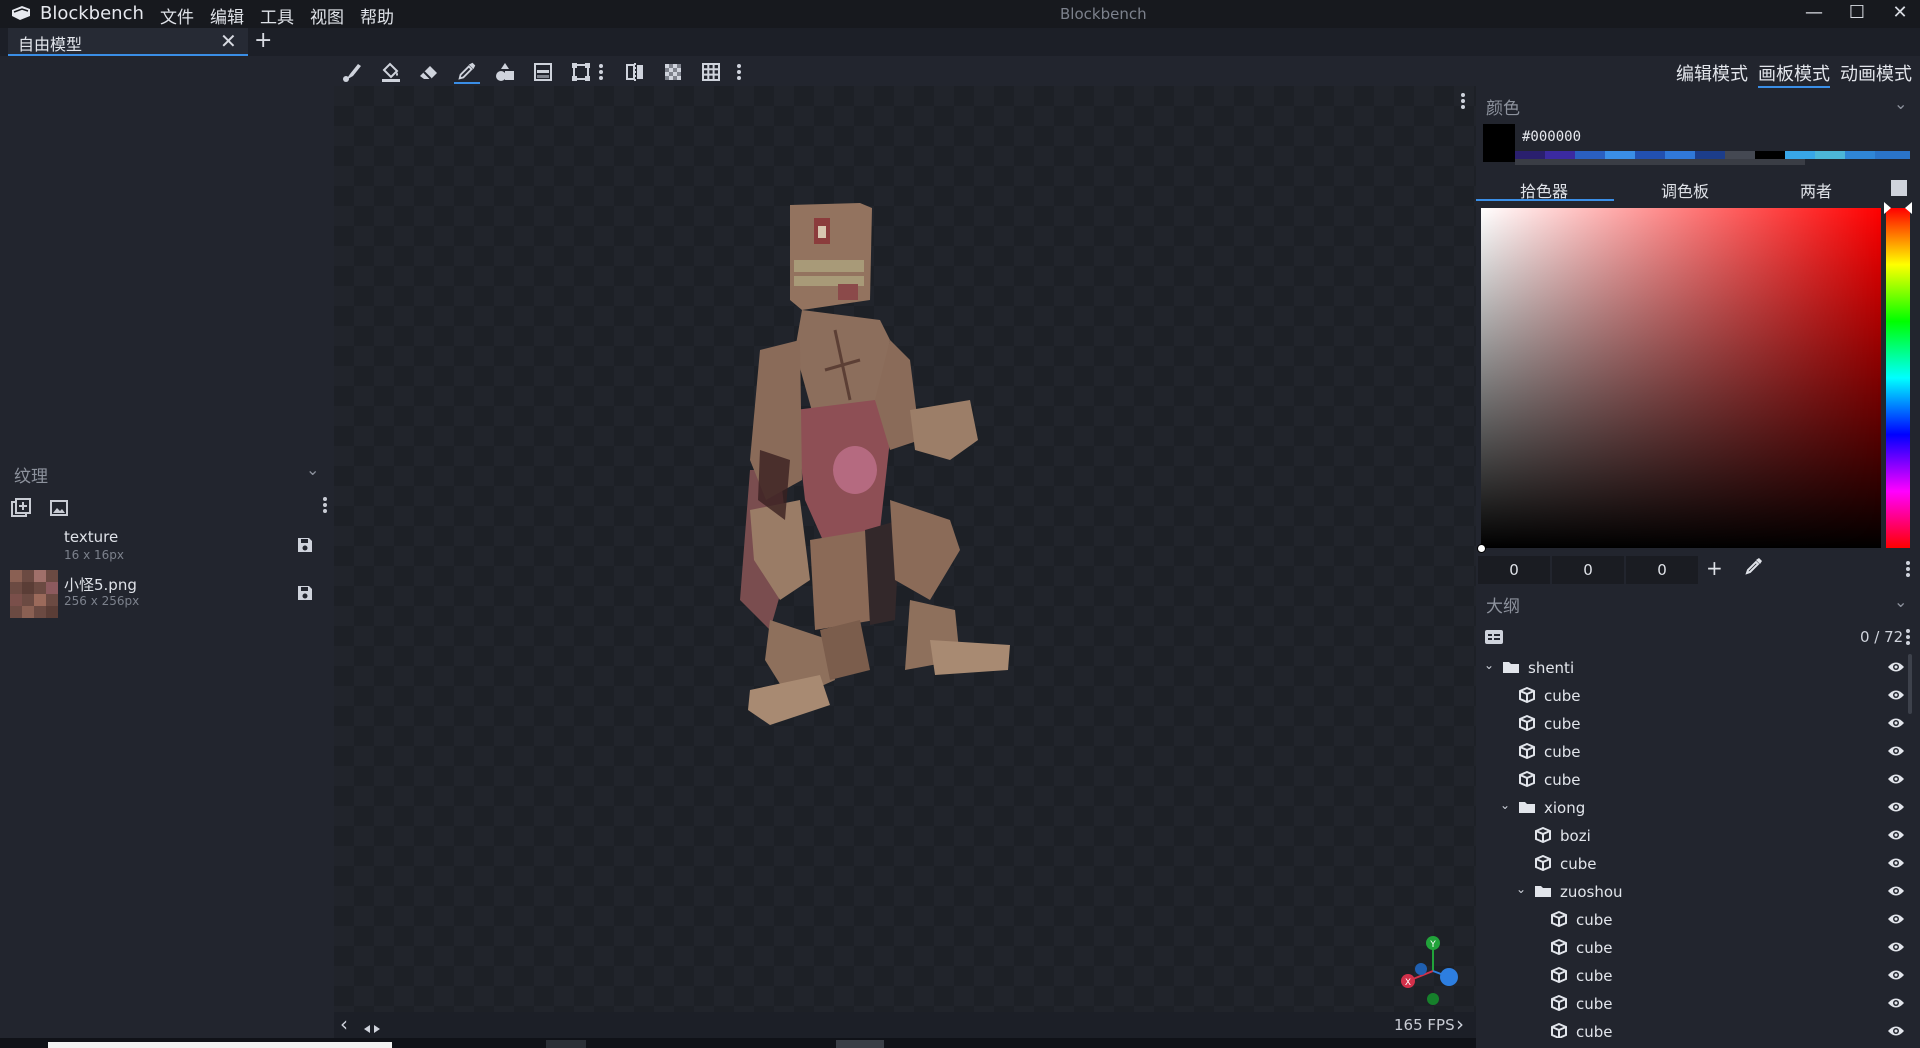 This screenshot has height=1048, width=1920. Describe the element at coordinates (167, 548) in the screenshot. I see `texture-item: texture 16 x 16px` at that location.